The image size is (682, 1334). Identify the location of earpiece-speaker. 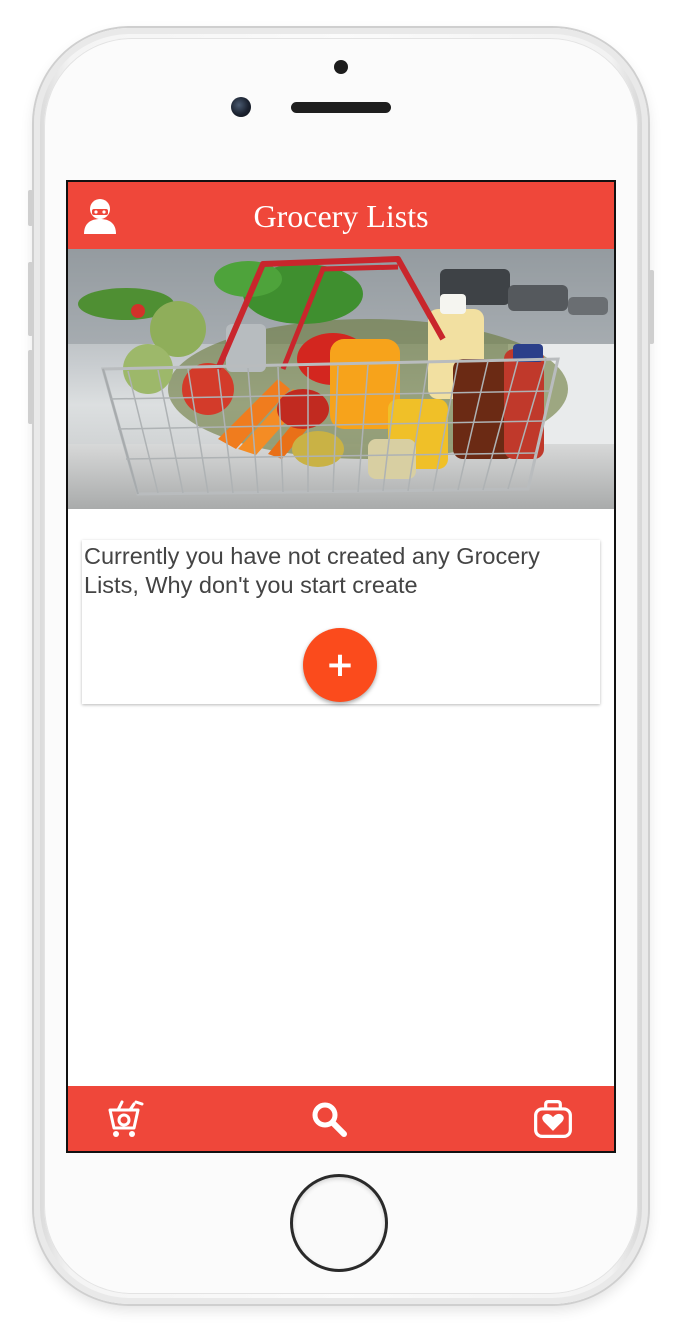
(341, 107).